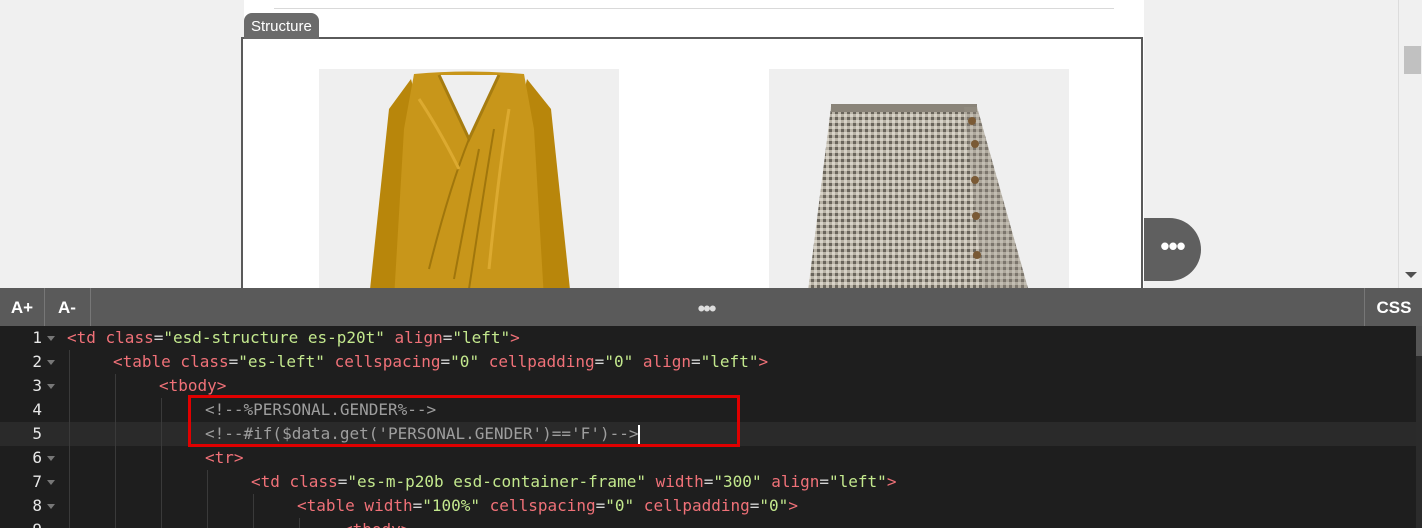  What do you see at coordinates (21, 523) in the screenshot?
I see `line-number: 9` at bounding box center [21, 523].